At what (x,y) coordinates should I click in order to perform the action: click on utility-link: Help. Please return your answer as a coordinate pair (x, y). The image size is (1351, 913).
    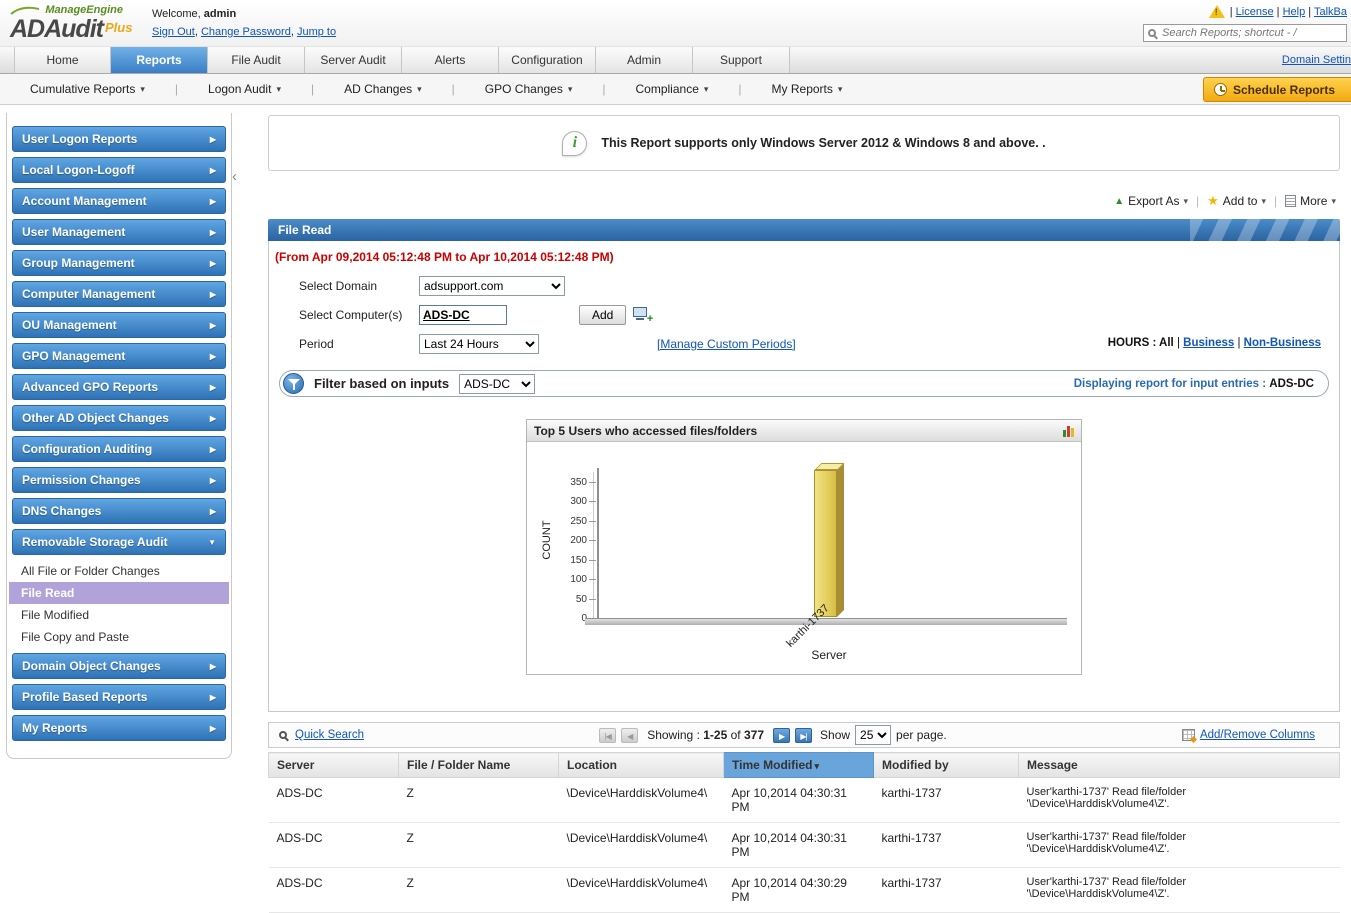
    Looking at the image, I should click on (1294, 12).